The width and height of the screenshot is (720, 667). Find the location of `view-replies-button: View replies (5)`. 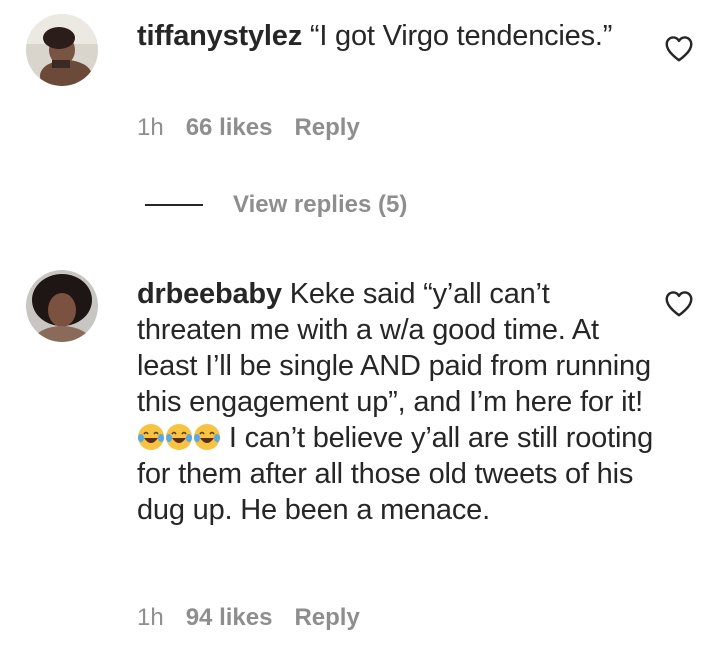

view-replies-button: View replies (5) is located at coordinates (276, 205).